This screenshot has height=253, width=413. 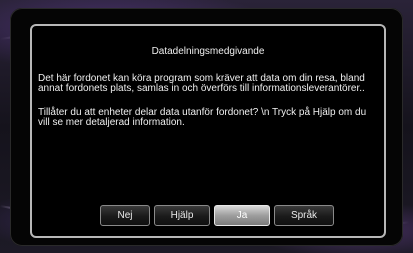 What do you see at coordinates (208, 51) in the screenshot?
I see `dialog-title: Datadelningsmedgivande` at bounding box center [208, 51].